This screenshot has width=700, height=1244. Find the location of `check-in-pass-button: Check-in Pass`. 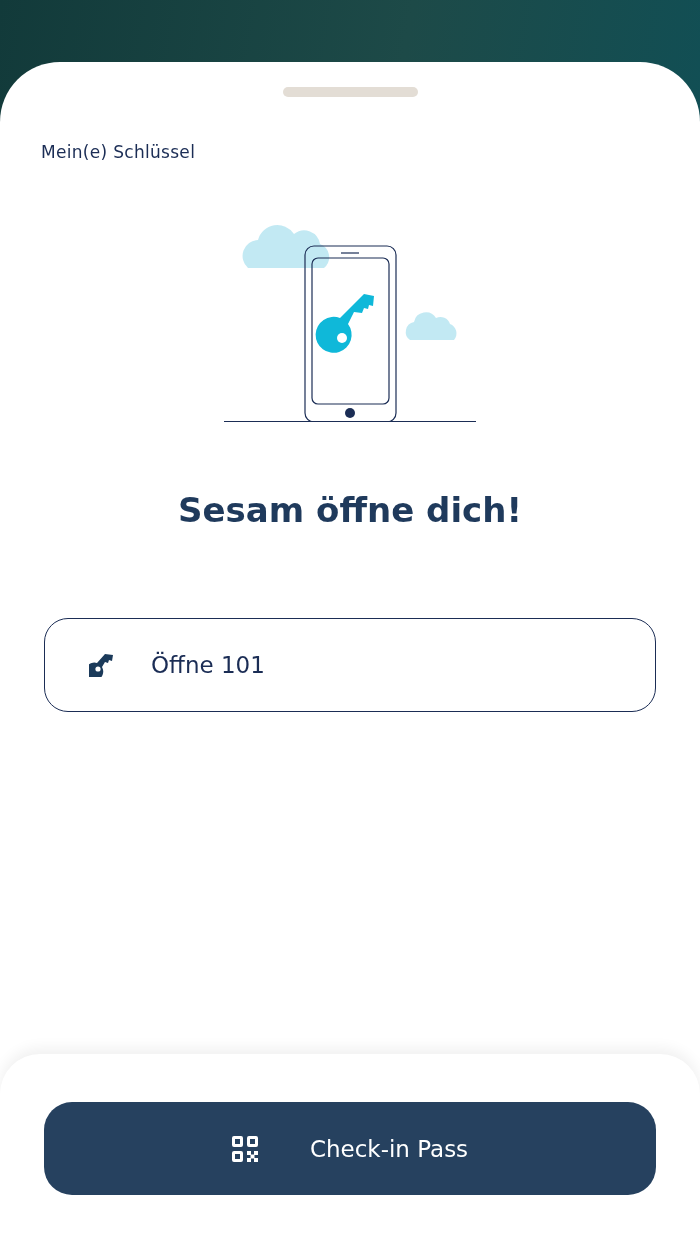

check-in-pass-button: Check-in Pass is located at coordinates (350, 1148).